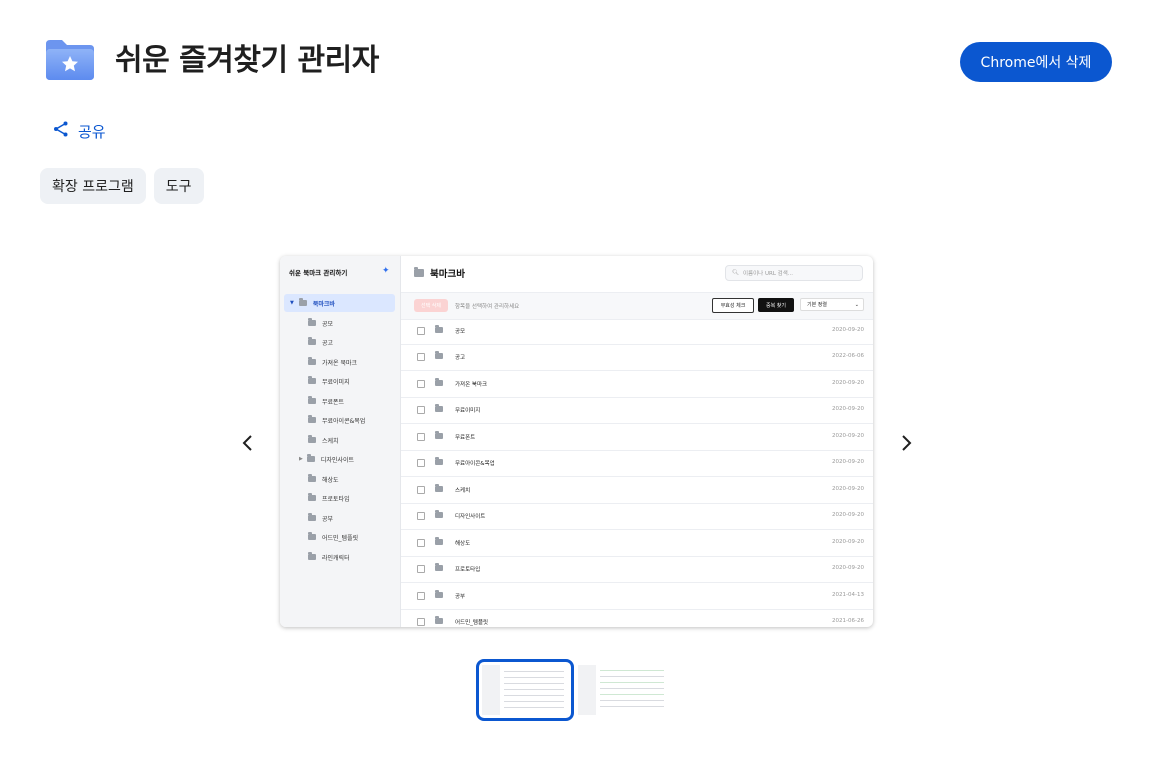 The width and height of the screenshot is (1154, 774). Describe the element at coordinates (93, 186) in the screenshot. I see `chip-extensions: 확장 프로그램` at that location.